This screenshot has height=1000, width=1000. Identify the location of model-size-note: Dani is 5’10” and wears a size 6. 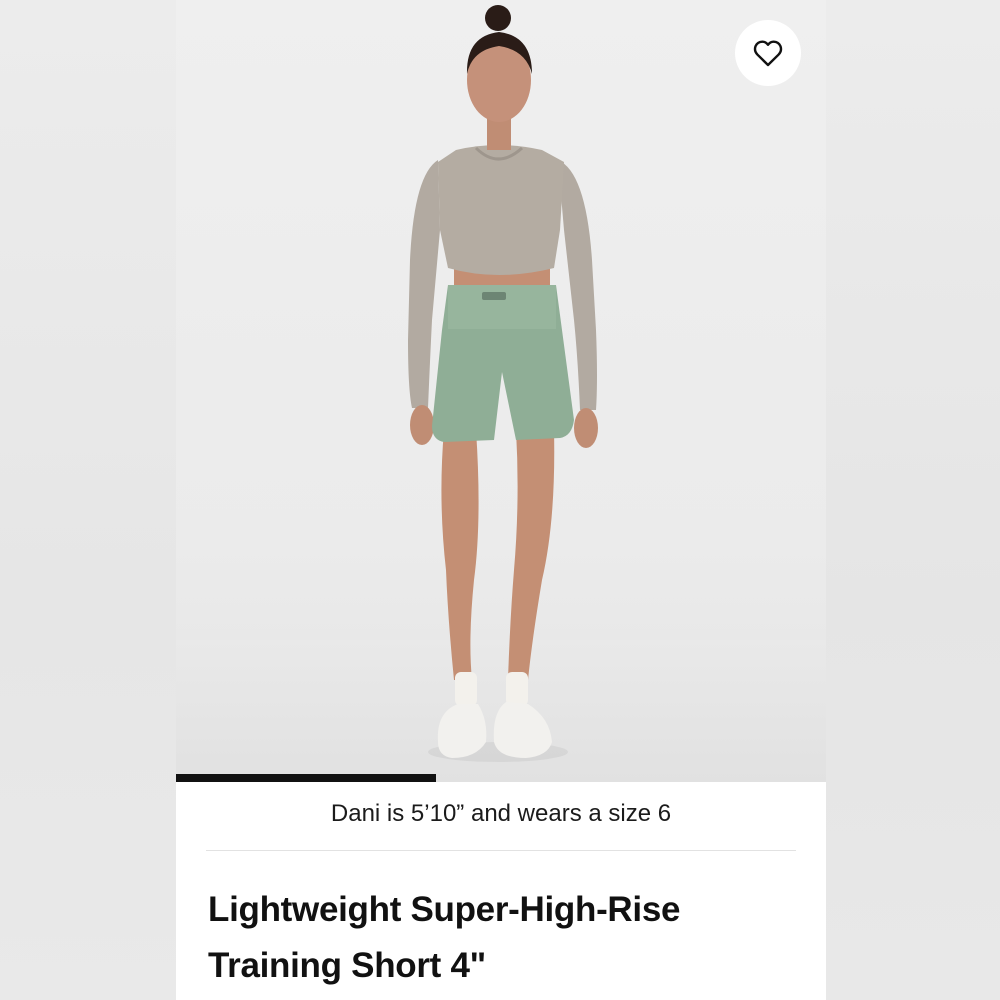
(501, 813).